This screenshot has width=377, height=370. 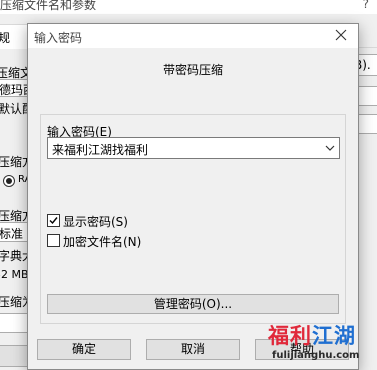 I want to click on watermark-url: fulijianghu.com, so click(x=316, y=355).